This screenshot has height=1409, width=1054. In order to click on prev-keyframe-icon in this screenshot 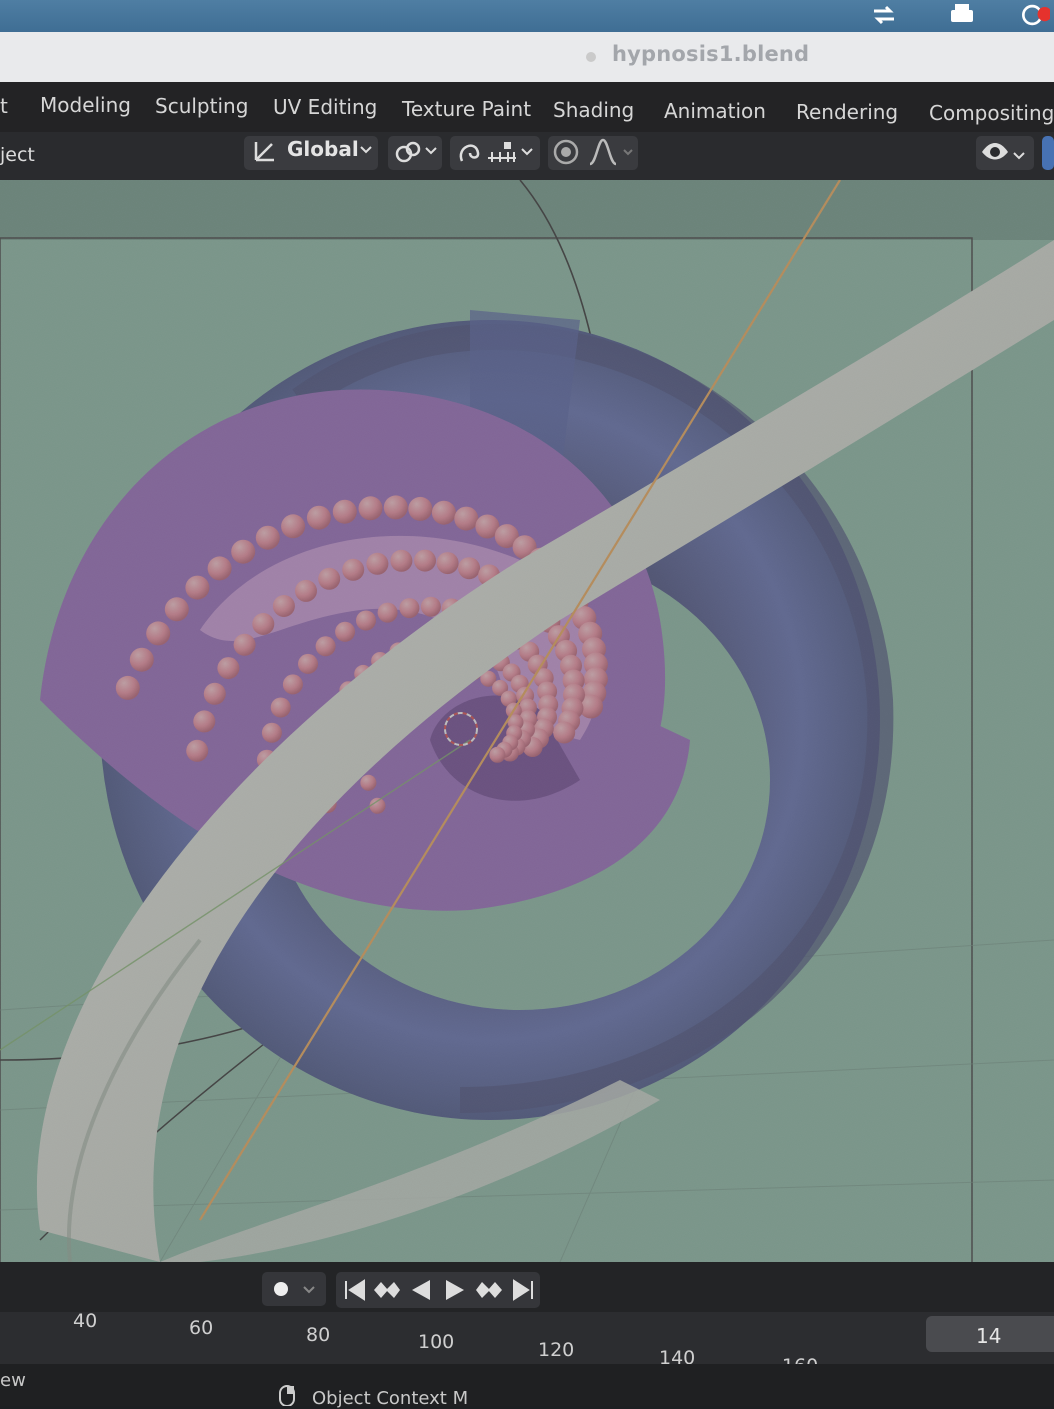, I will do `click(387, 1290)`.